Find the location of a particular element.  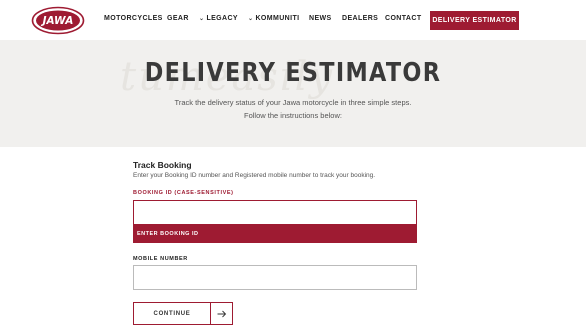

booking-id-input is located at coordinates (275, 212).